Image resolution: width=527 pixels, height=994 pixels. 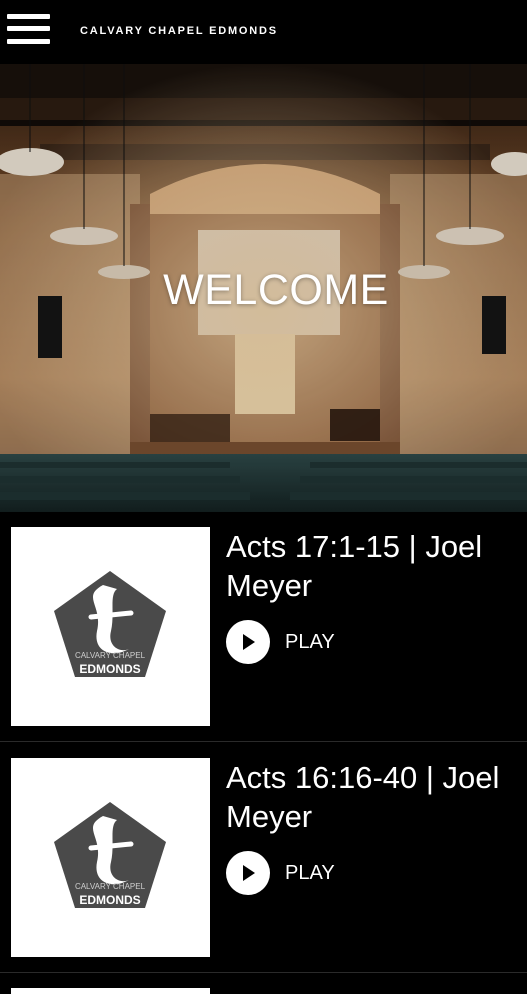 What do you see at coordinates (110, 991) in the screenshot?
I see `sermon-thumbnail-partial` at bounding box center [110, 991].